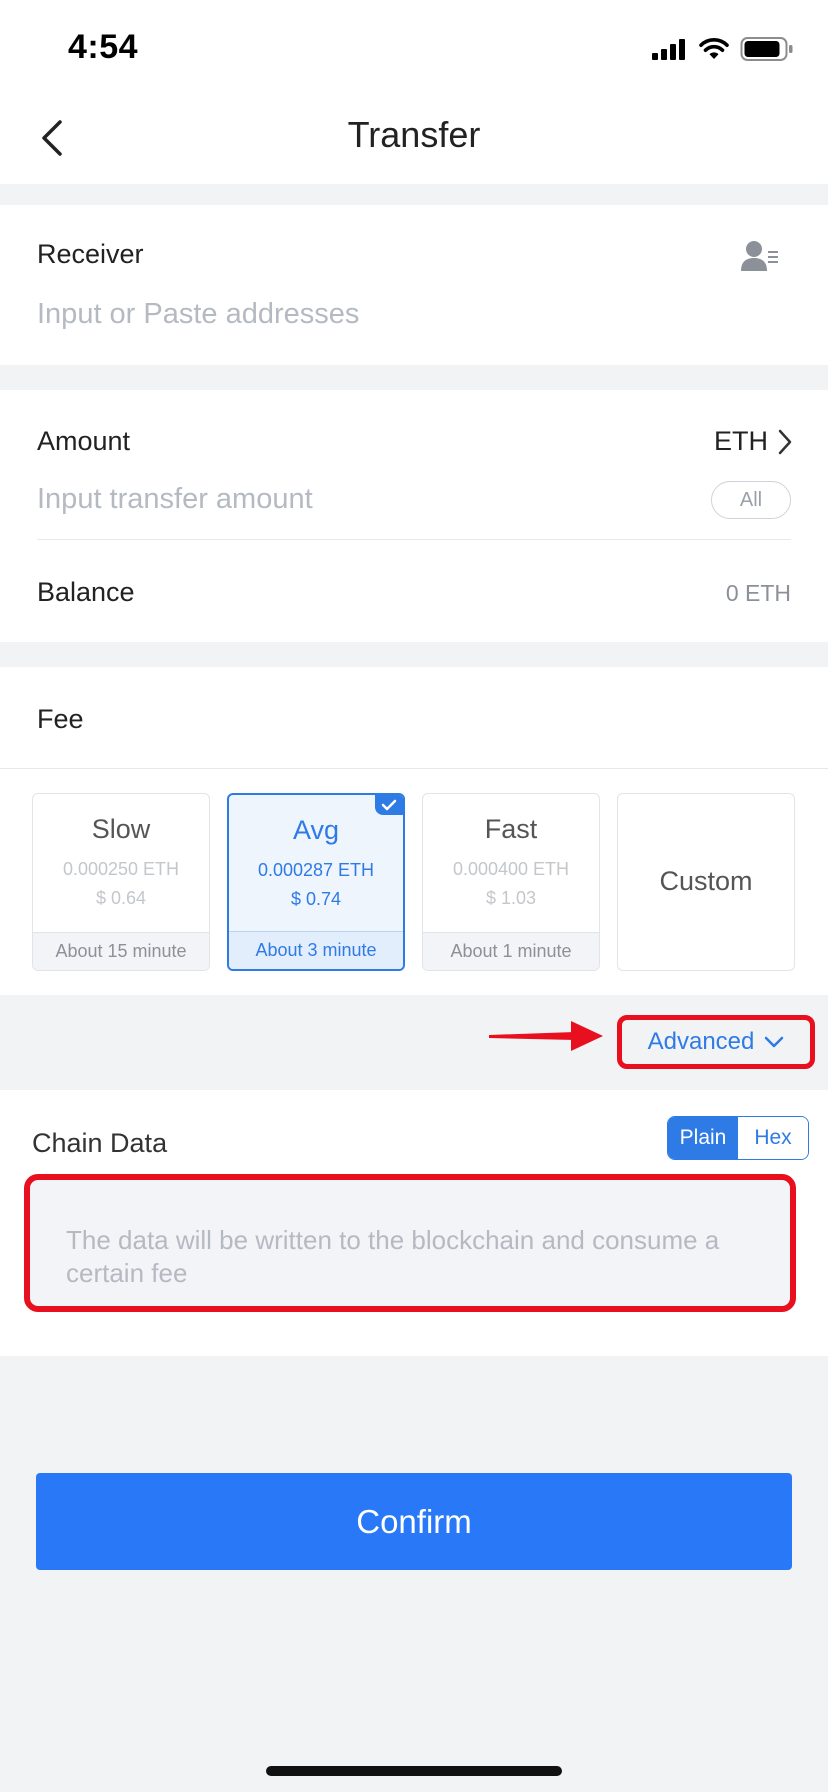 This screenshot has width=828, height=1792. I want to click on hex-mode-button: Hex, so click(773, 1138).